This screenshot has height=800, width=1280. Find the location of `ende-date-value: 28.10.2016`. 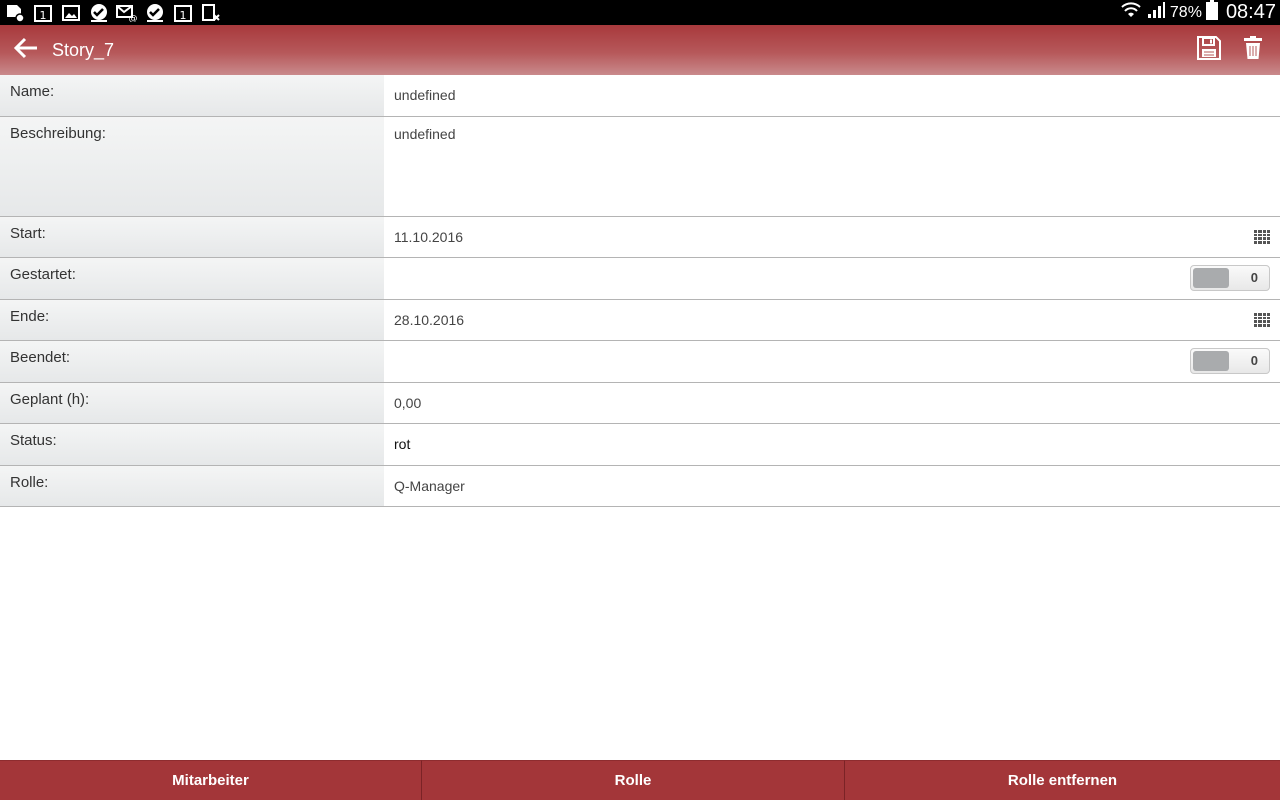

ende-date-value: 28.10.2016 is located at coordinates (429, 319).